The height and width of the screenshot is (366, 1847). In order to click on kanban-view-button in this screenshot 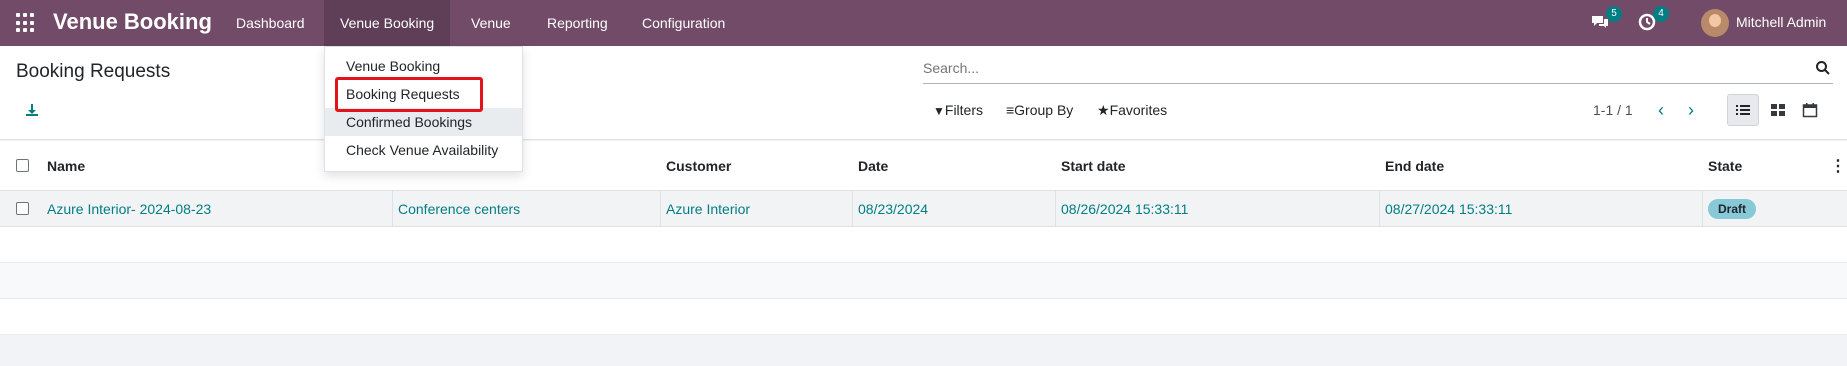, I will do `click(1778, 110)`.